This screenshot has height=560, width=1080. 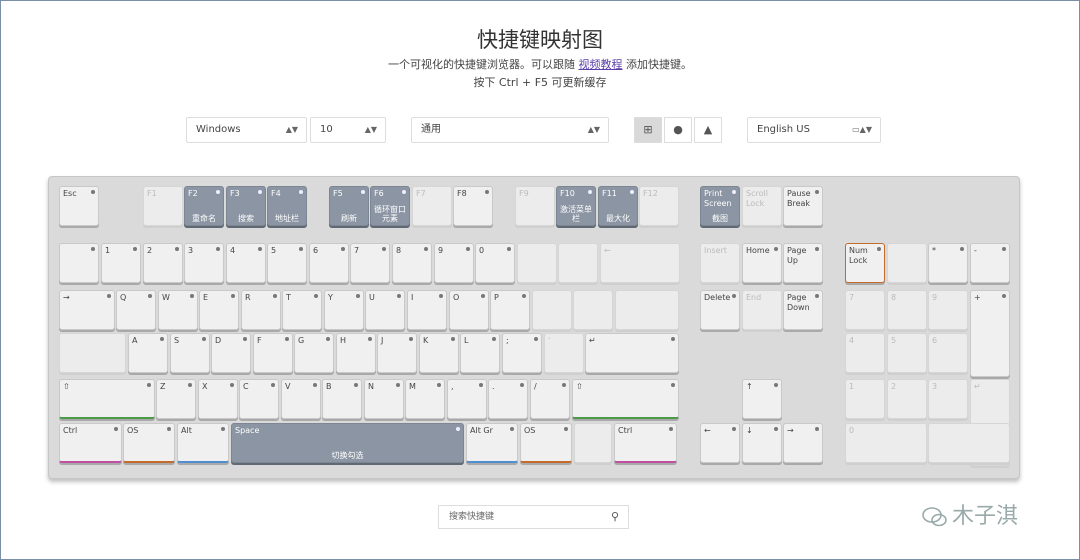 I want to click on key-1: 1, so click(x=121, y=263).